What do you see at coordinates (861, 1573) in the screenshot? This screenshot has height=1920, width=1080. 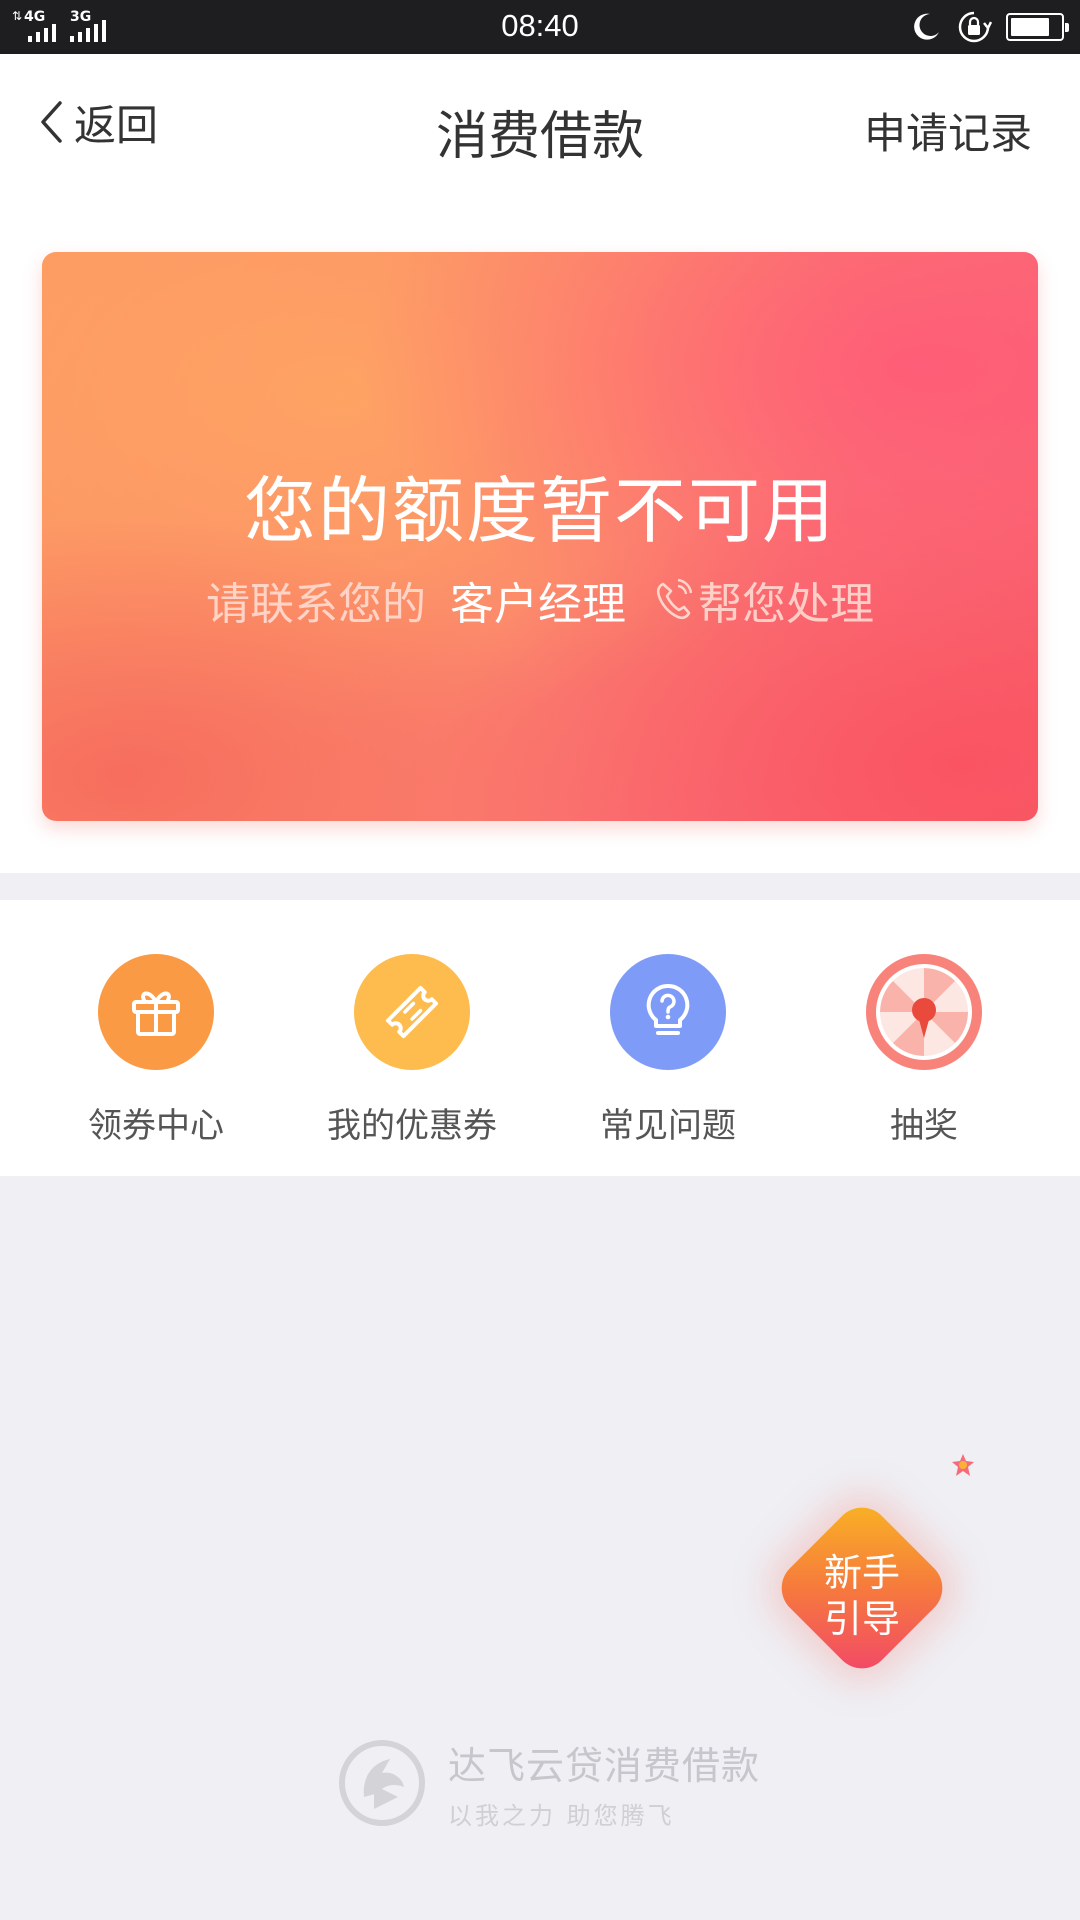 I see `guide-line-1: 新手` at bounding box center [861, 1573].